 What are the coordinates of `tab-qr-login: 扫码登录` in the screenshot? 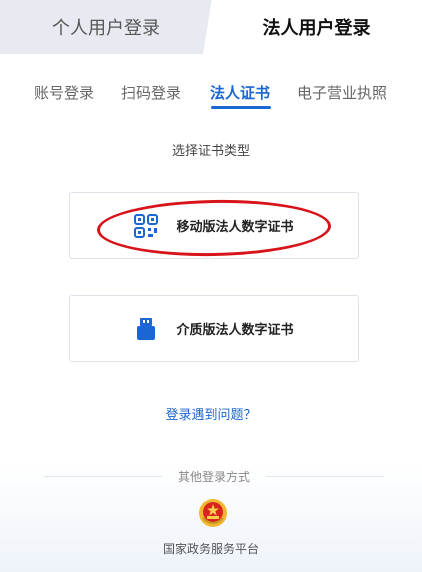 It's located at (151, 92).